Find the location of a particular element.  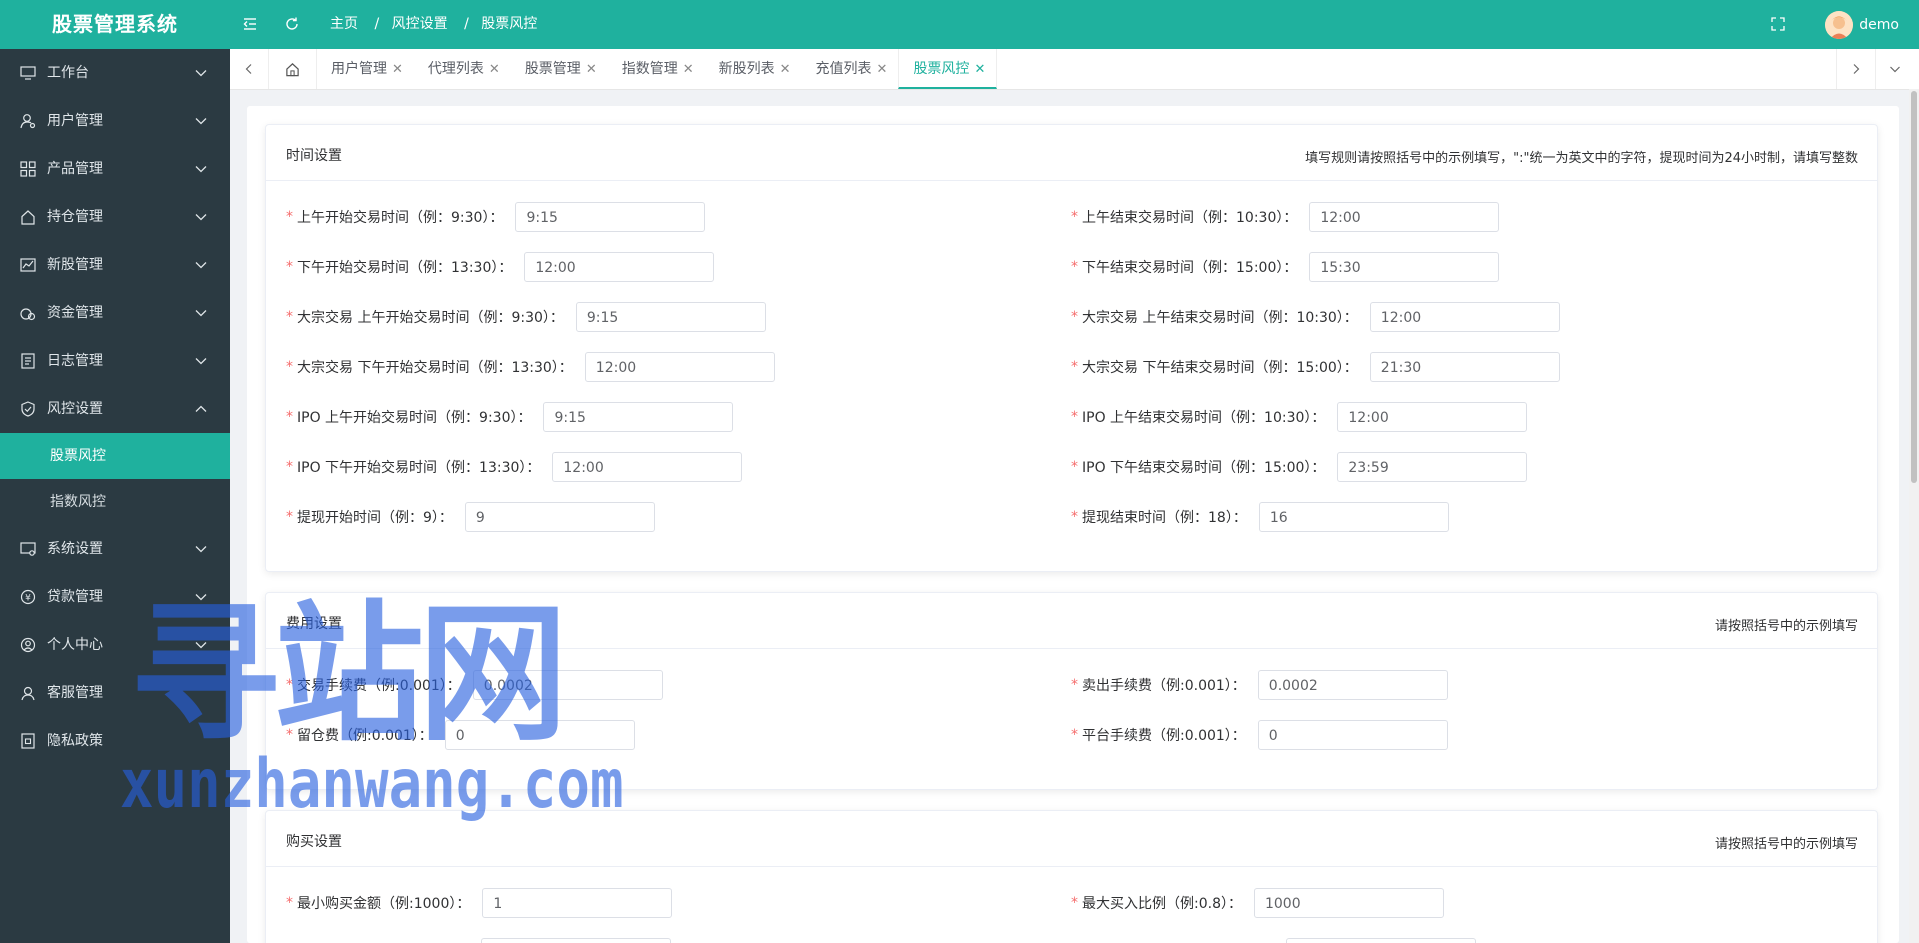

tab-home is located at coordinates (292, 69).